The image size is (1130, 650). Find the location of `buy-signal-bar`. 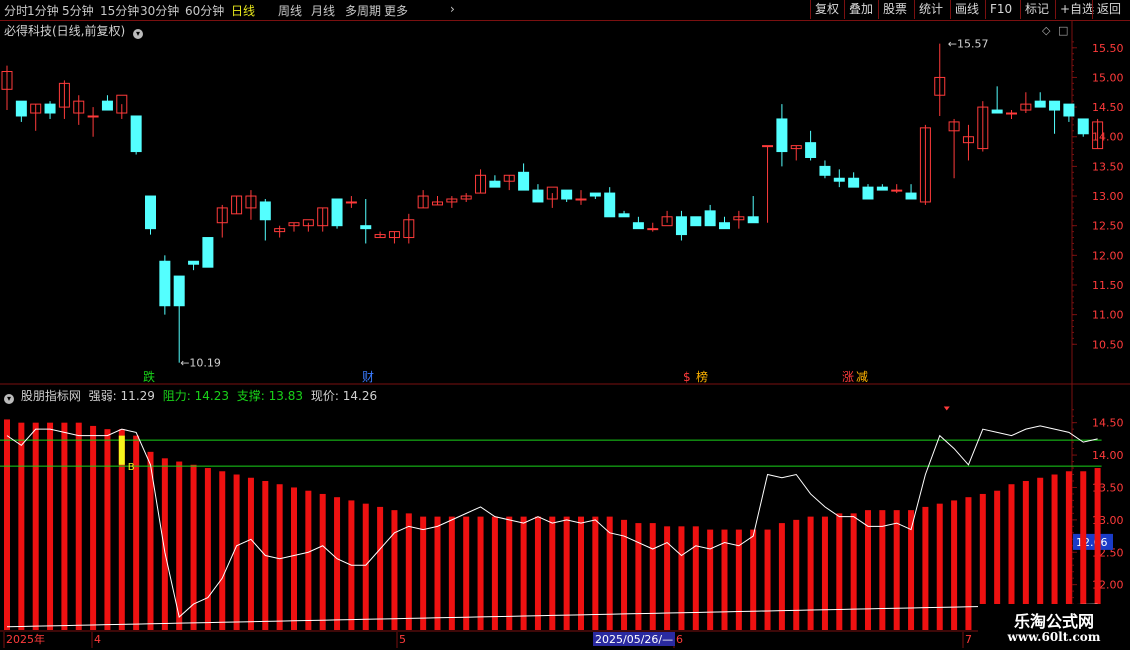

buy-signal-bar is located at coordinates (121, 450).